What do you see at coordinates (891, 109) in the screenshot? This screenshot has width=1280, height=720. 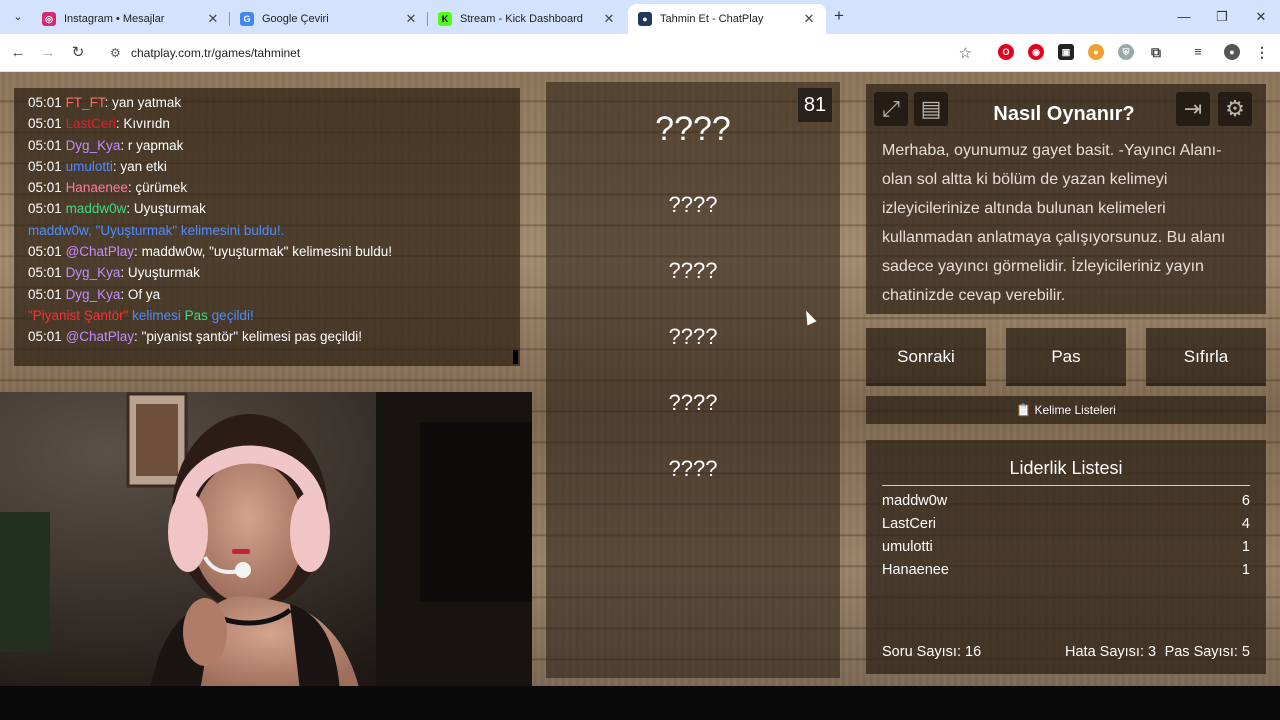 I see `fullscreen-icon: ⤢` at bounding box center [891, 109].